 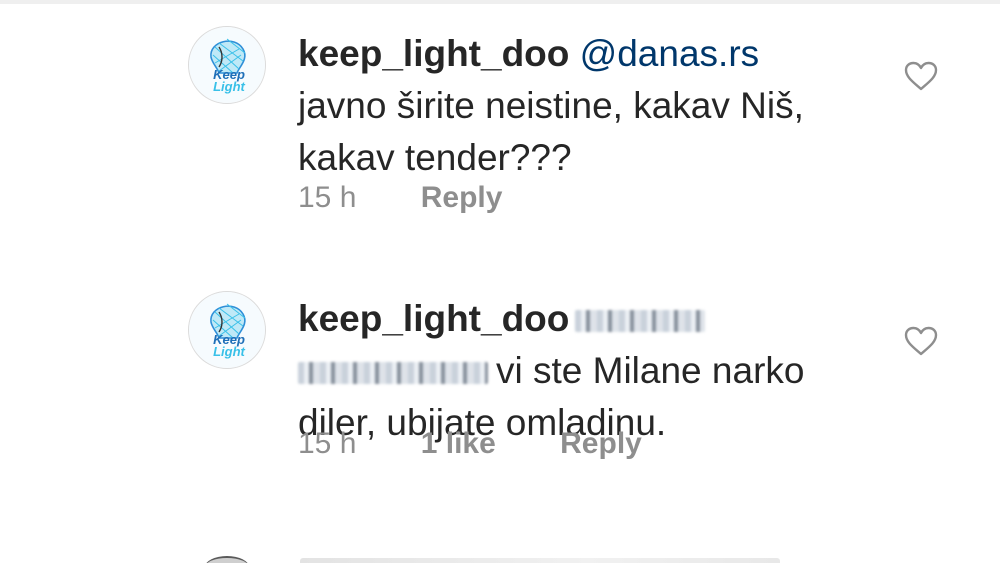 I want to click on redacted-mention, so click(x=640, y=321).